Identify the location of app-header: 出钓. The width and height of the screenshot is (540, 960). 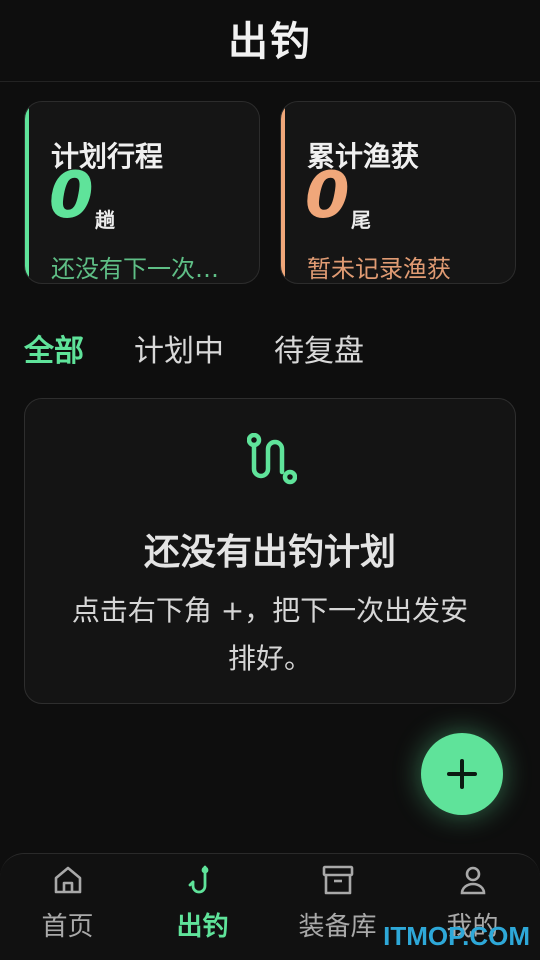
(270, 41).